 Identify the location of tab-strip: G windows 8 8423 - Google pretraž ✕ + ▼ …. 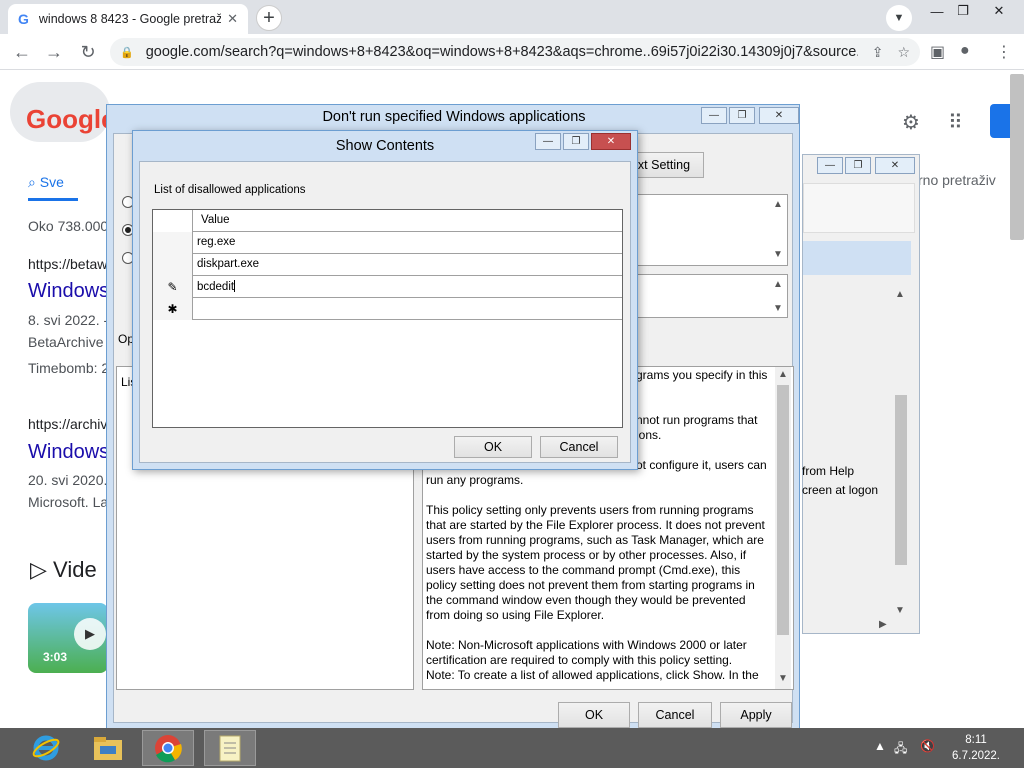
(512, 17).